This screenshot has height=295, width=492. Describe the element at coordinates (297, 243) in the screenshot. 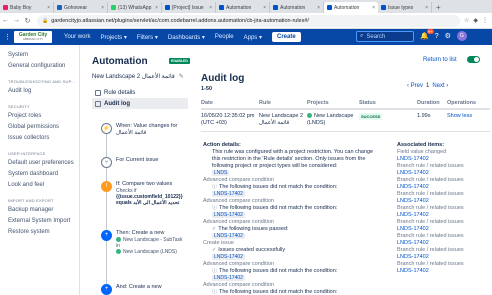

I see `action-detail-line: Create issue` at that location.